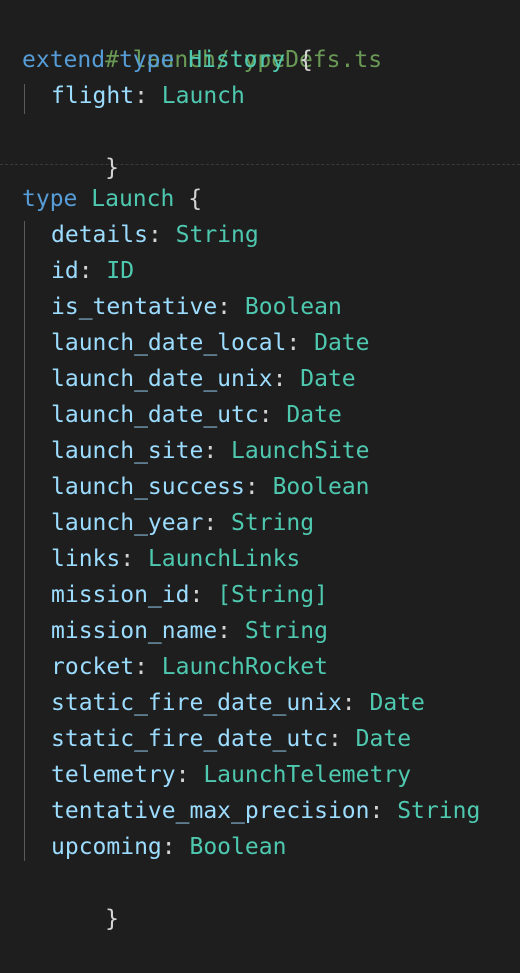 The height and width of the screenshot is (973, 520). What do you see at coordinates (106, 847) in the screenshot?
I see `field-name: upcoming` at bounding box center [106, 847].